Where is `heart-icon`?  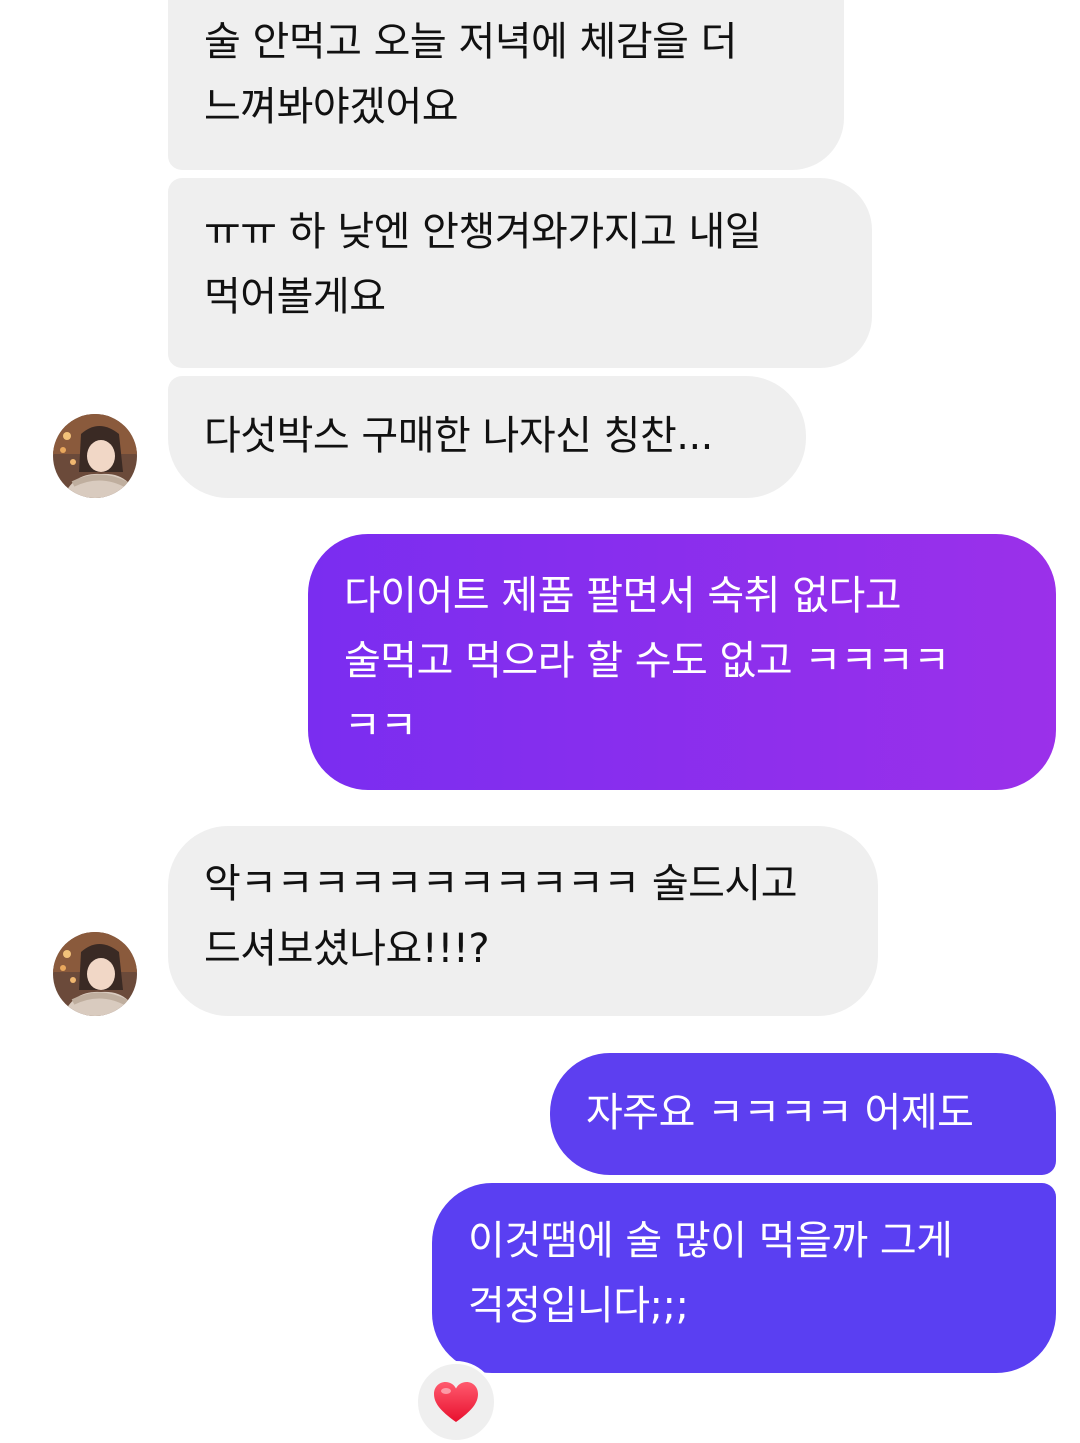
heart-icon is located at coordinates (456, 1402).